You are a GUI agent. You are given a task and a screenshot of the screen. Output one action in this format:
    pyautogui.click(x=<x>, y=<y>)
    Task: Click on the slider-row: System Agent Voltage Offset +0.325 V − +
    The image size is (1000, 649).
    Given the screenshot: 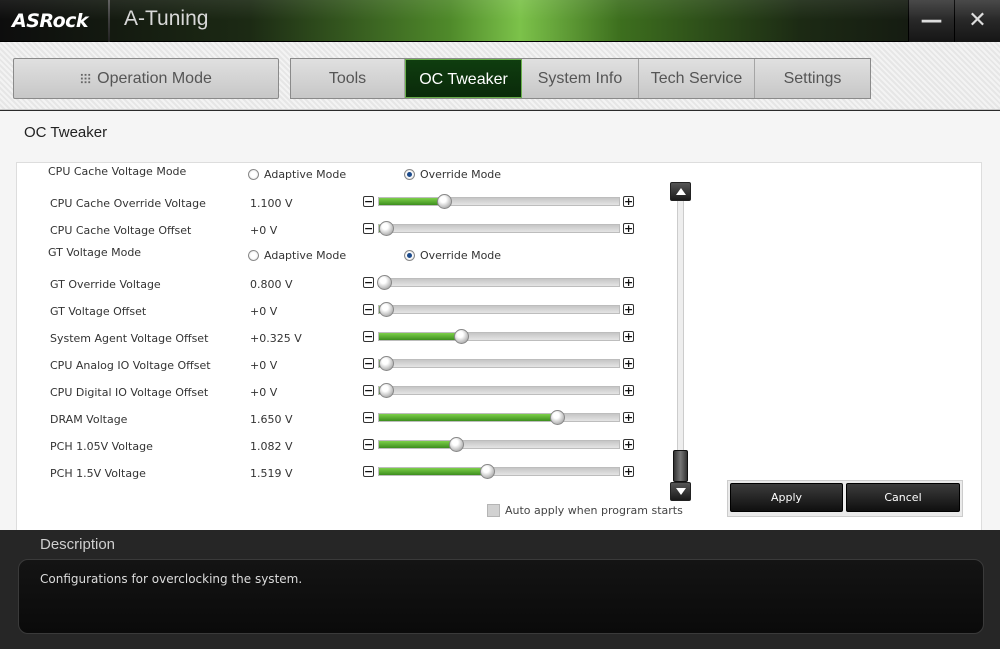 What is the action you would take?
    pyautogui.click(x=347, y=339)
    